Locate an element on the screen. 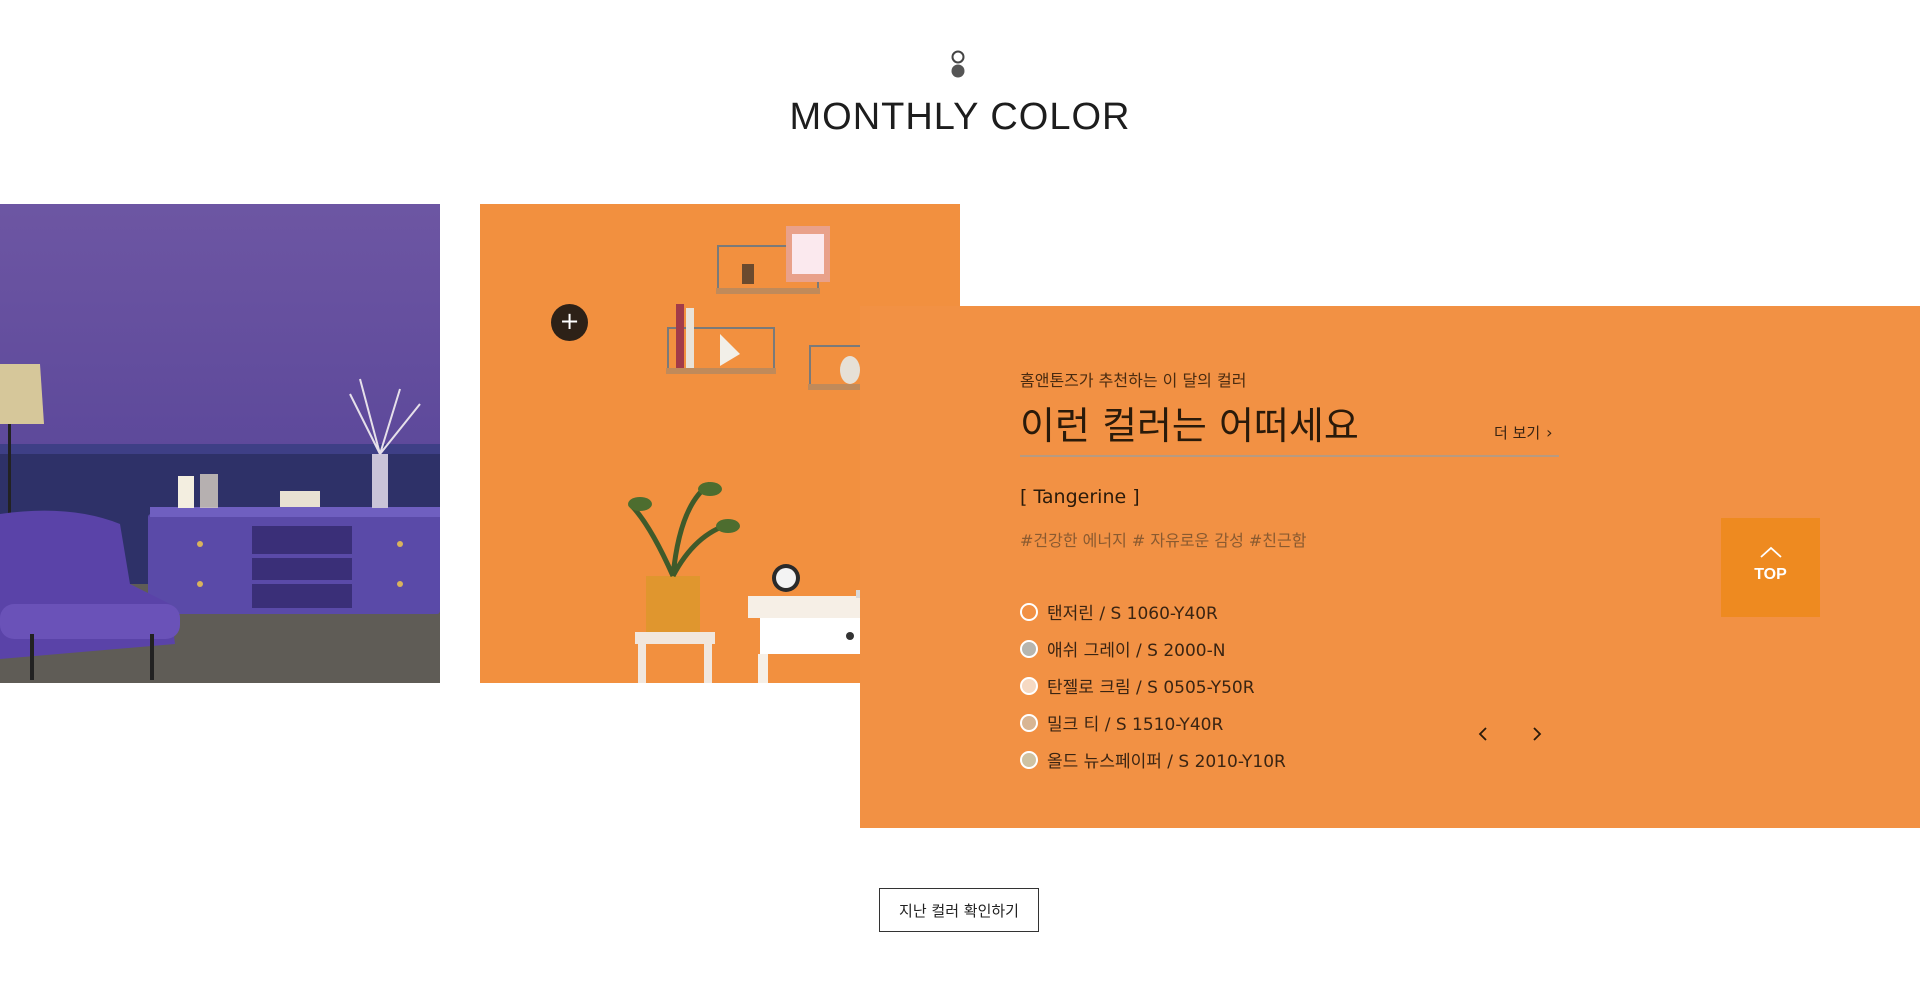 Image resolution: width=1920 pixels, height=1001 pixels. swatch-label: 탄젤로 크림 / S 0505-Y50R is located at coordinates (1151, 688).